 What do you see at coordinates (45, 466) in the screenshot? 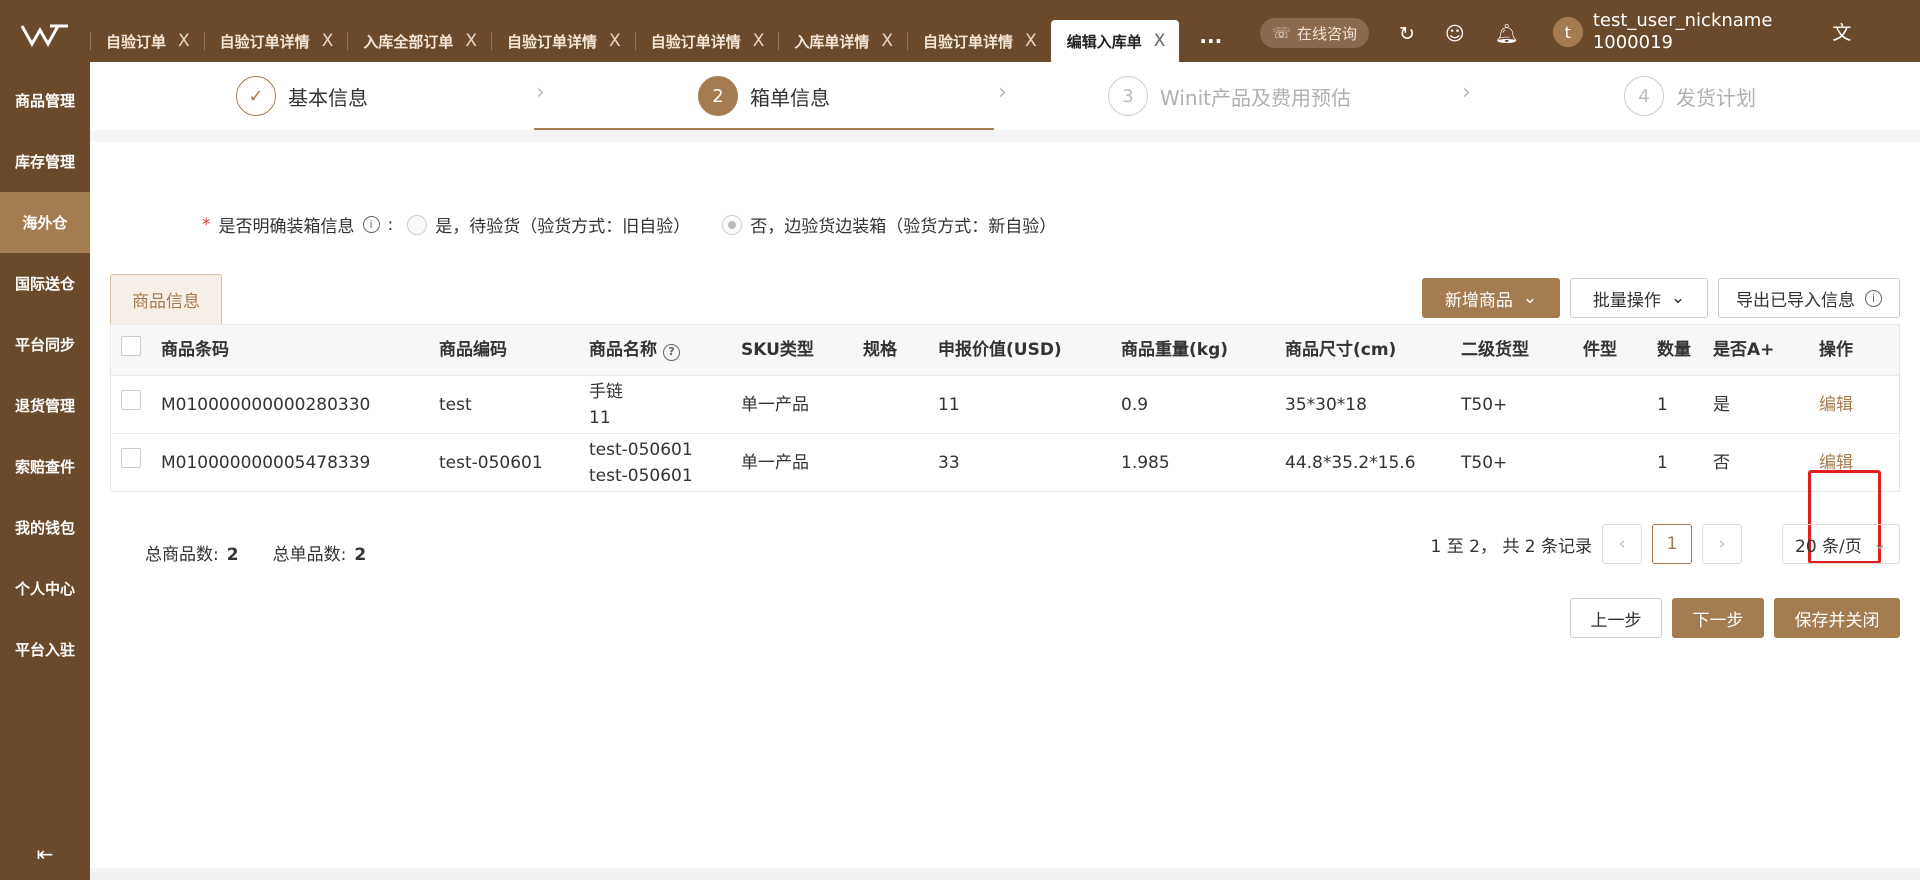
I see `sidebar-item-claims: 索赔查件` at bounding box center [45, 466].